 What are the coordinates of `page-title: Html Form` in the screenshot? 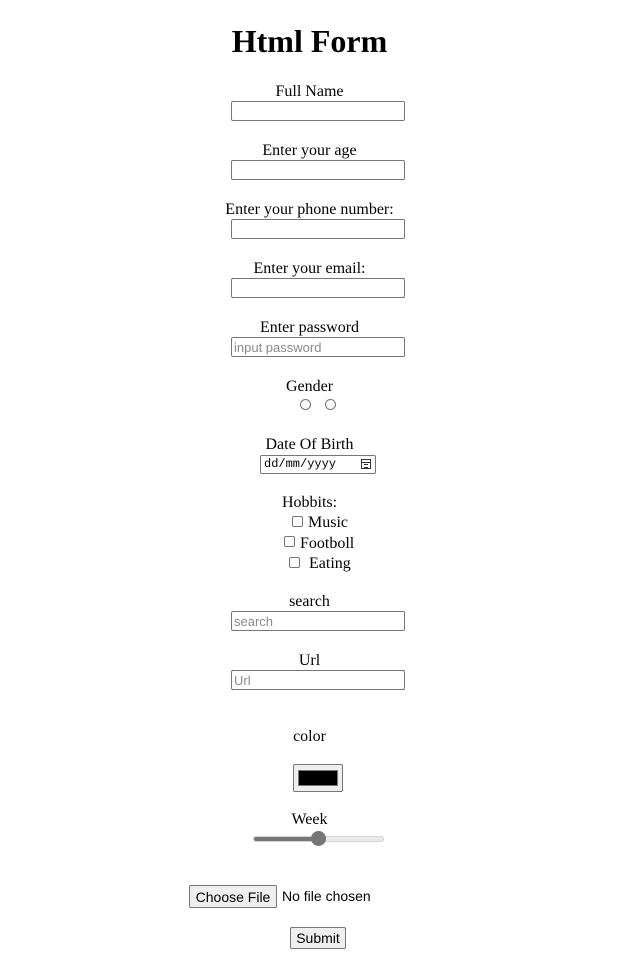 It's located at (309, 41).